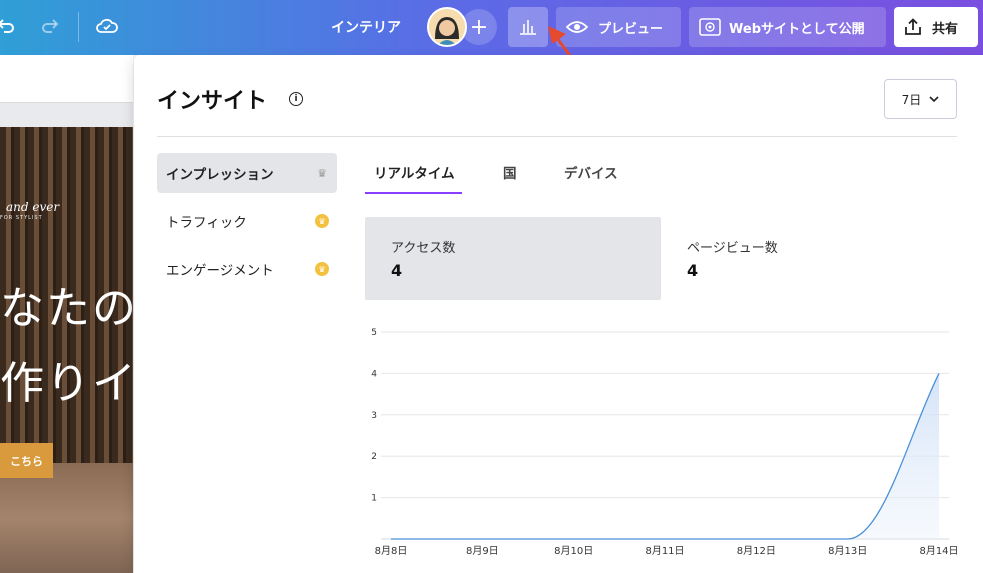 Image resolution: width=983 pixels, height=573 pixels. Describe the element at coordinates (482, 551) in the screenshot. I see `x-tick-label: 8月9日` at that location.